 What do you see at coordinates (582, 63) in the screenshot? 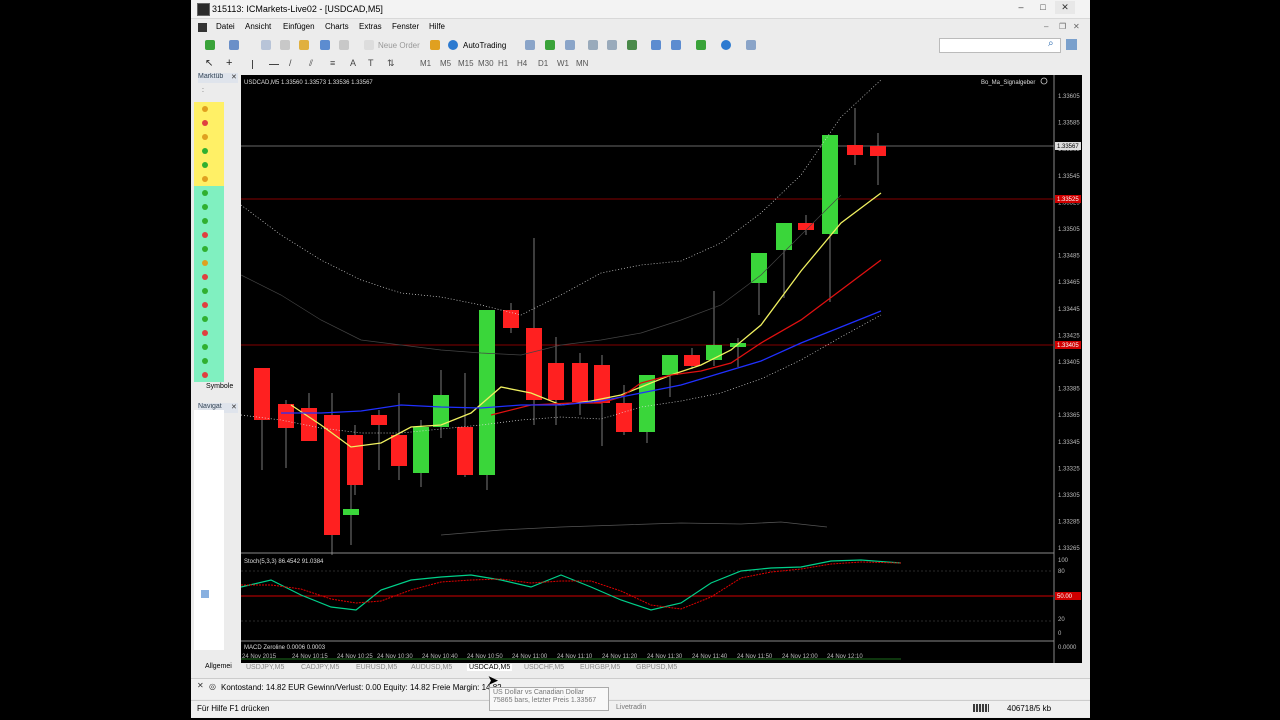
I see `tf-mn-button: MN` at bounding box center [582, 63].